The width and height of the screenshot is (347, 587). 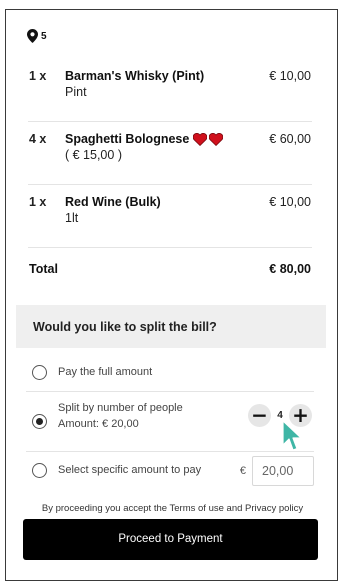 I want to click on terms-of-use-link: Terms of use, so click(x=197, y=508).